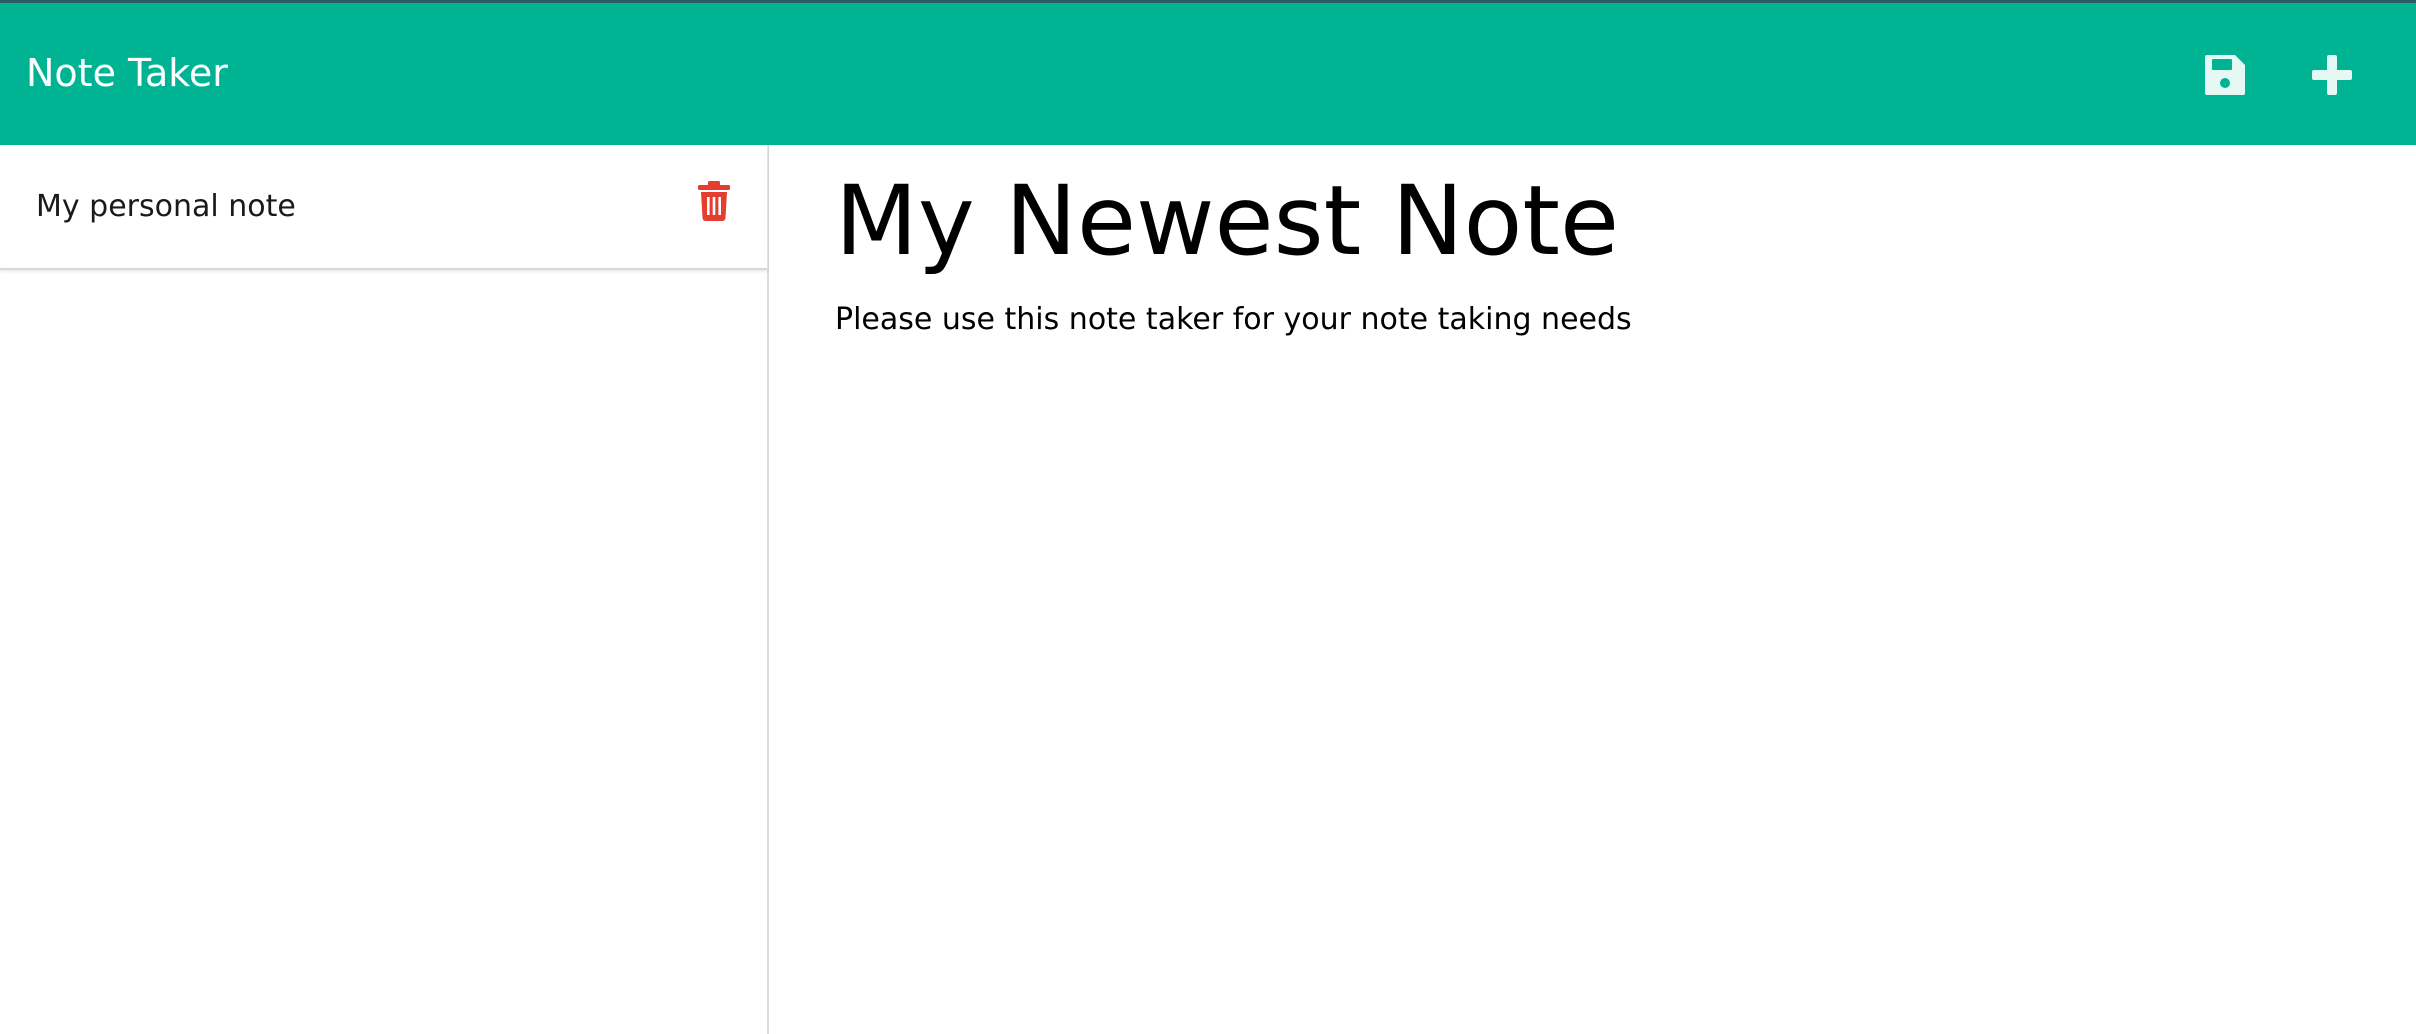 The image size is (2416, 1034). I want to click on floppy-disk-icon, so click(2225, 75).